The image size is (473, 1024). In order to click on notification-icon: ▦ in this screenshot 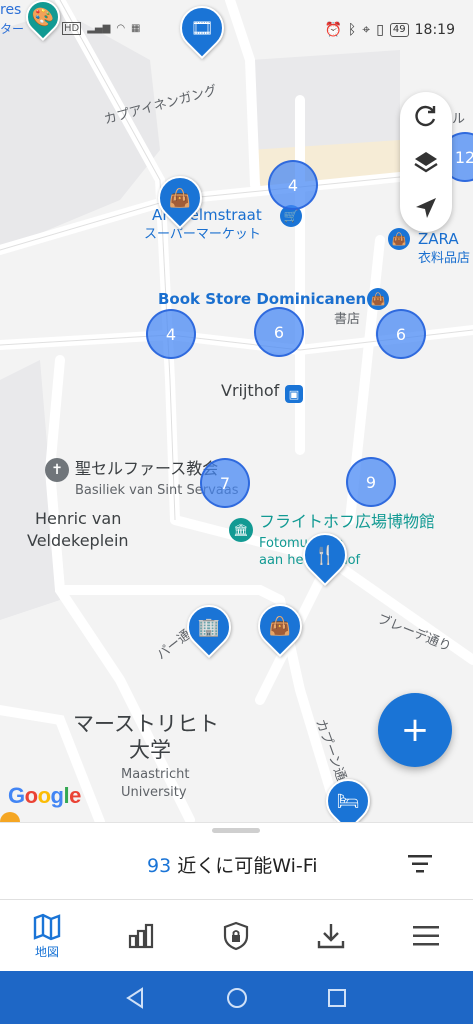, I will do `click(136, 28)`.